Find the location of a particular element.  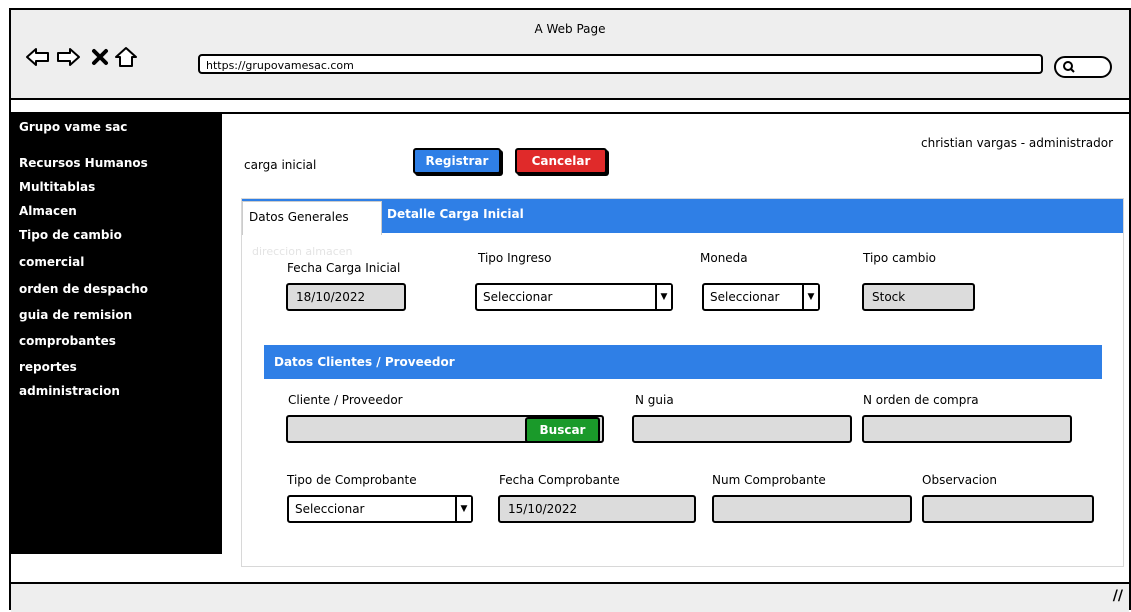

tipo-comprobante-value: Seleccionar is located at coordinates (330, 509).